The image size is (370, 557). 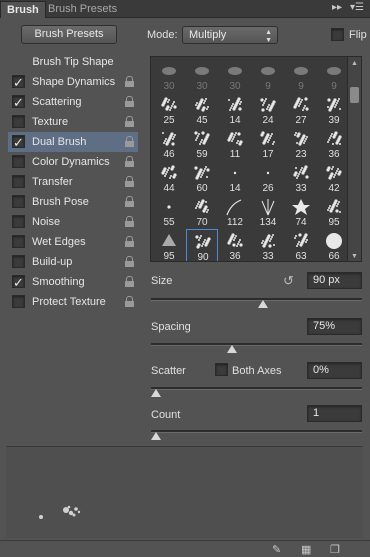 I want to click on brush-tip-cell: 42, so click(x=334, y=179).